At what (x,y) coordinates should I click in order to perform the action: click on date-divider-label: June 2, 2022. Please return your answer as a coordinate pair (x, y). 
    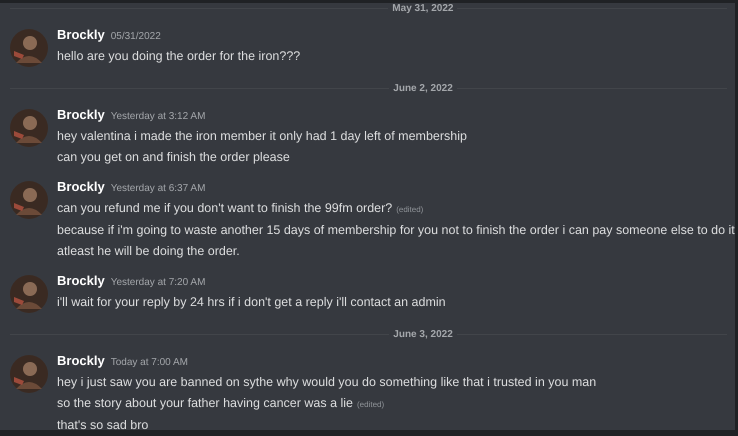
    Looking at the image, I should click on (423, 88).